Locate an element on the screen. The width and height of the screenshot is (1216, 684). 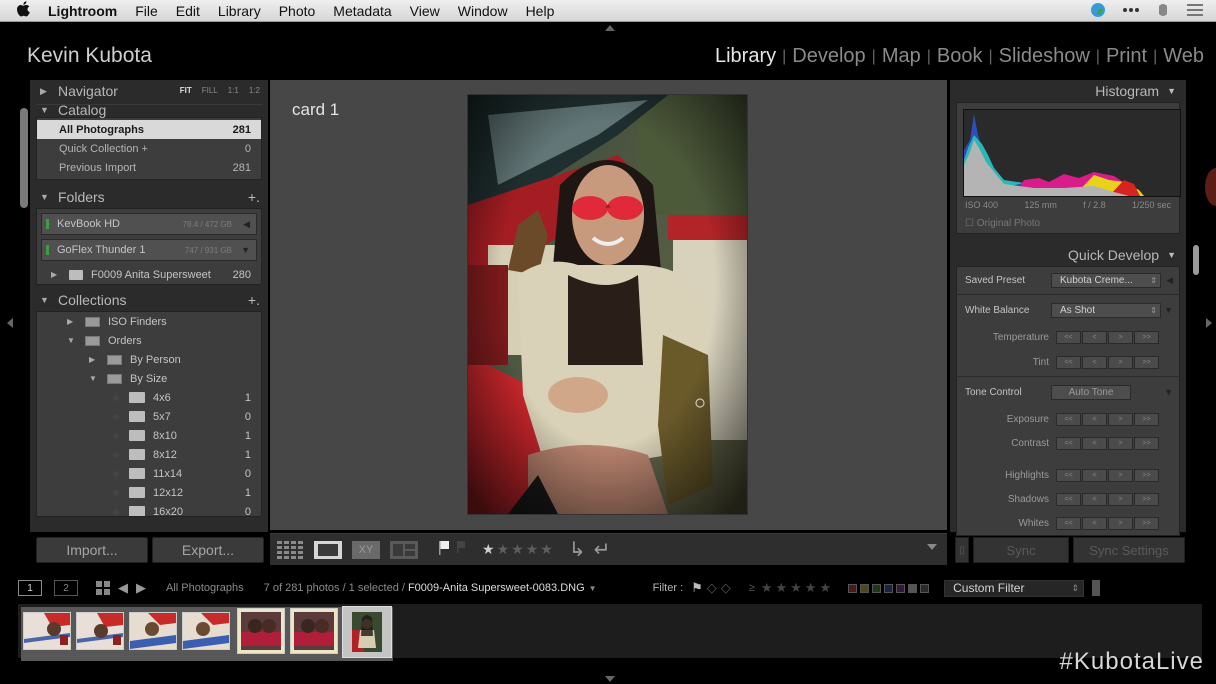
flag-picked-filter-icon: ⚑ is located at coordinates (697, 588).